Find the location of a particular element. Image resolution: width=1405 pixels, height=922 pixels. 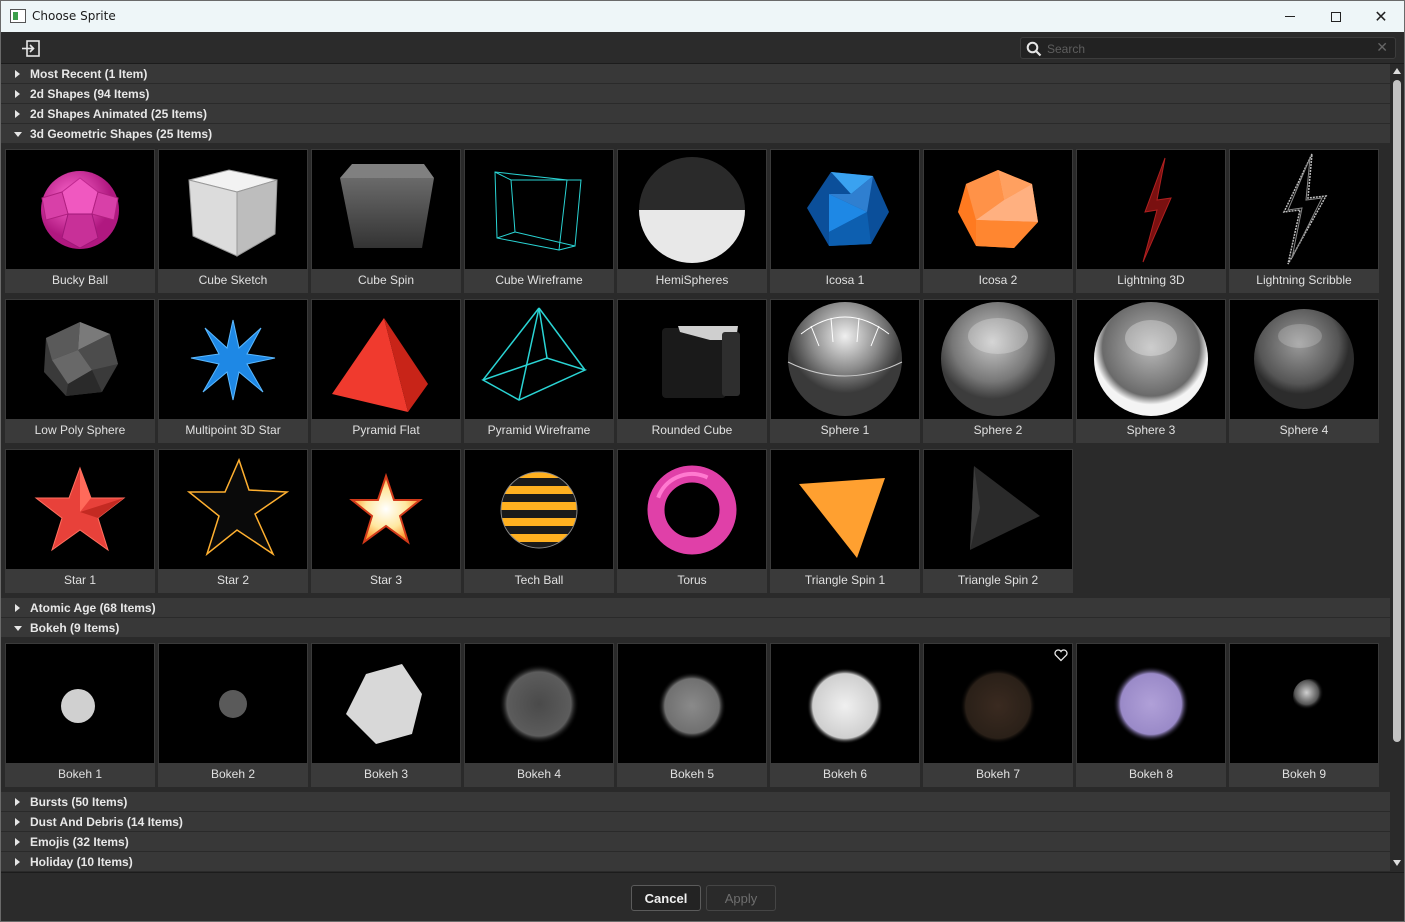

sprite-name: Sphere 4 is located at coordinates (1304, 430).